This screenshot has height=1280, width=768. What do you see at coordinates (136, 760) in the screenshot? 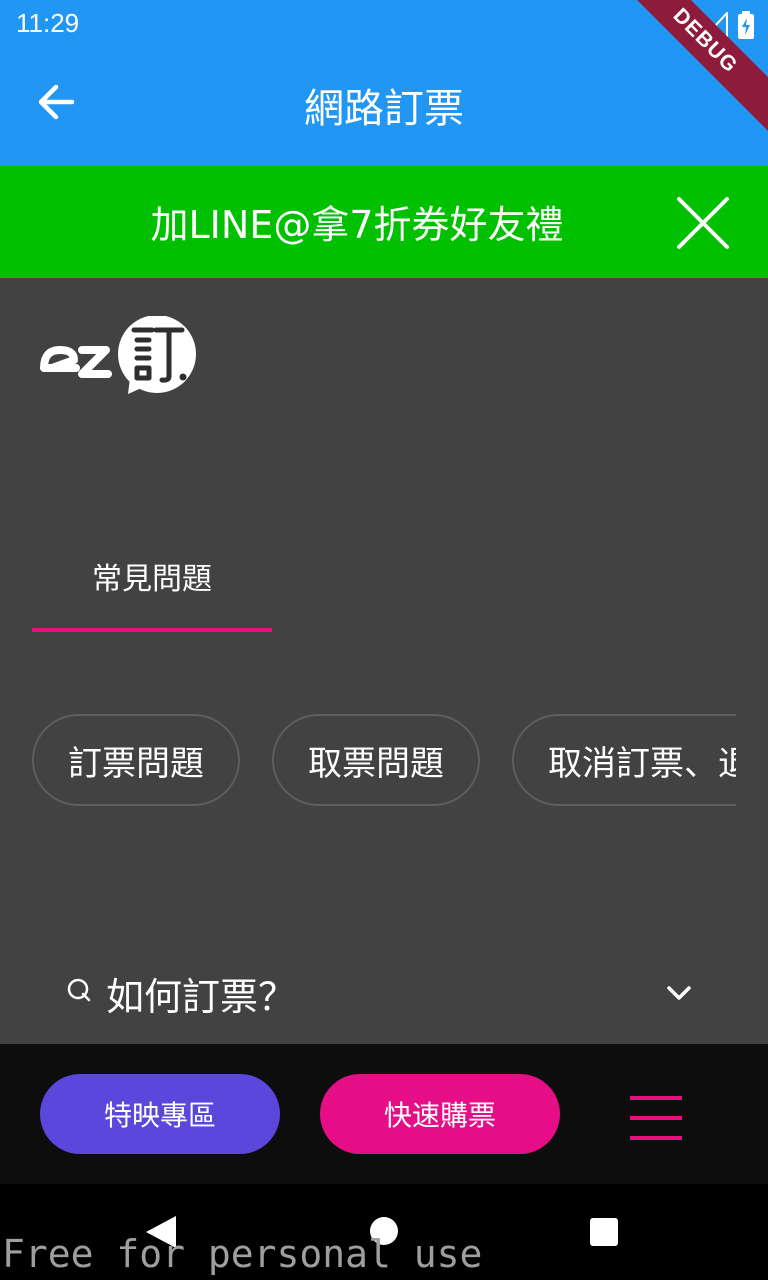
I see `chip-booking-questions: 訂票問題` at bounding box center [136, 760].